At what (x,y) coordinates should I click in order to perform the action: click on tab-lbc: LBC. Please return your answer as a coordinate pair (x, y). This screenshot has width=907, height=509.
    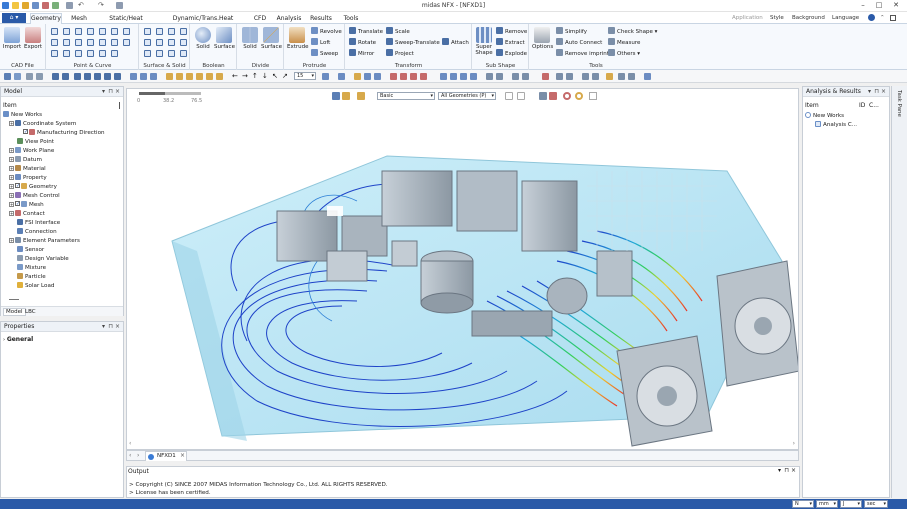
    Looking at the image, I should click on (30, 312).